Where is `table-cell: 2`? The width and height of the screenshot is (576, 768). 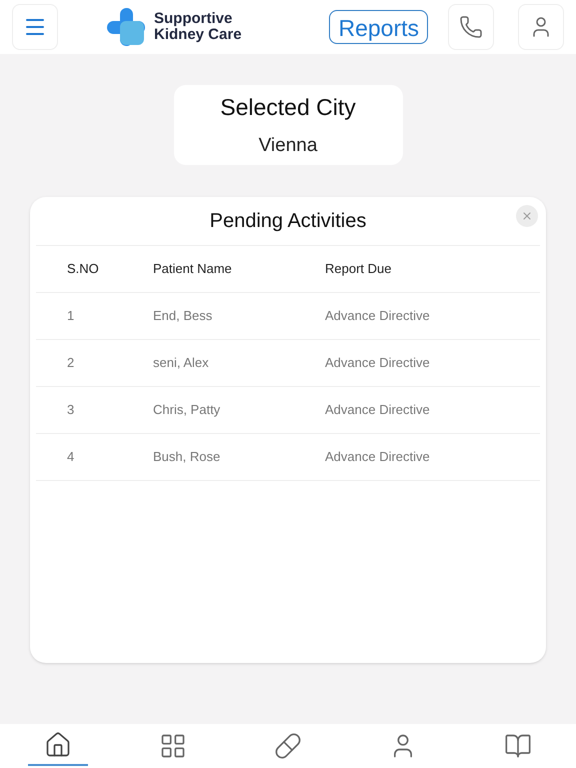
table-cell: 2 is located at coordinates (70, 362).